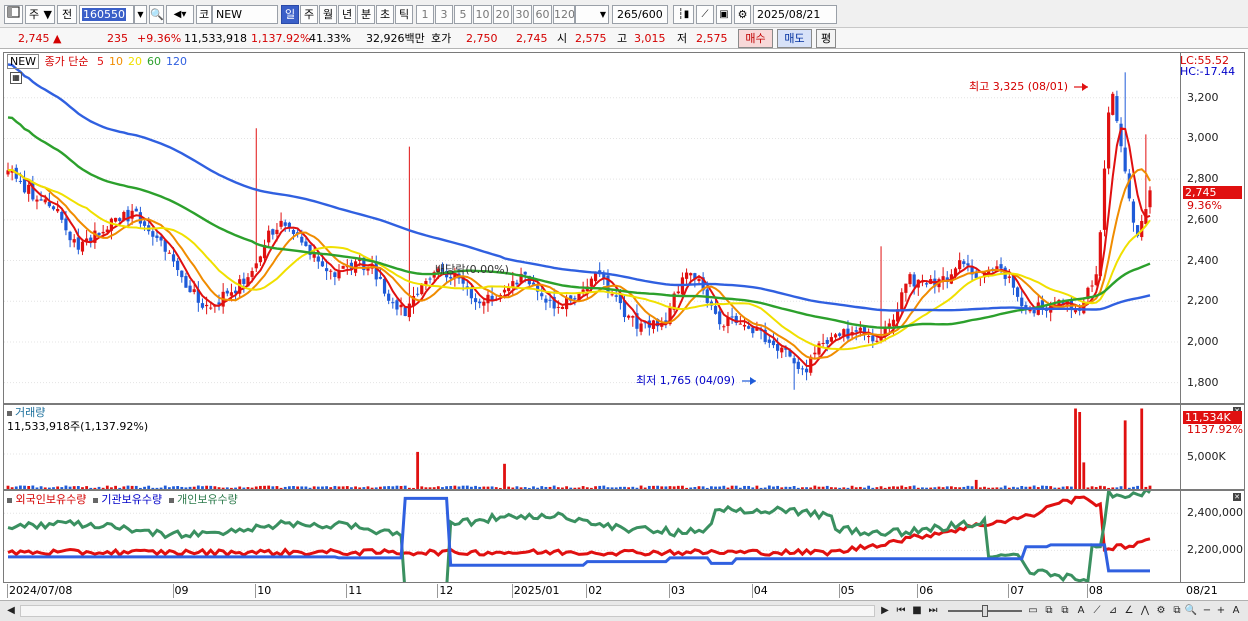  I want to click on stock-name-field: NEW, so click(245, 14).